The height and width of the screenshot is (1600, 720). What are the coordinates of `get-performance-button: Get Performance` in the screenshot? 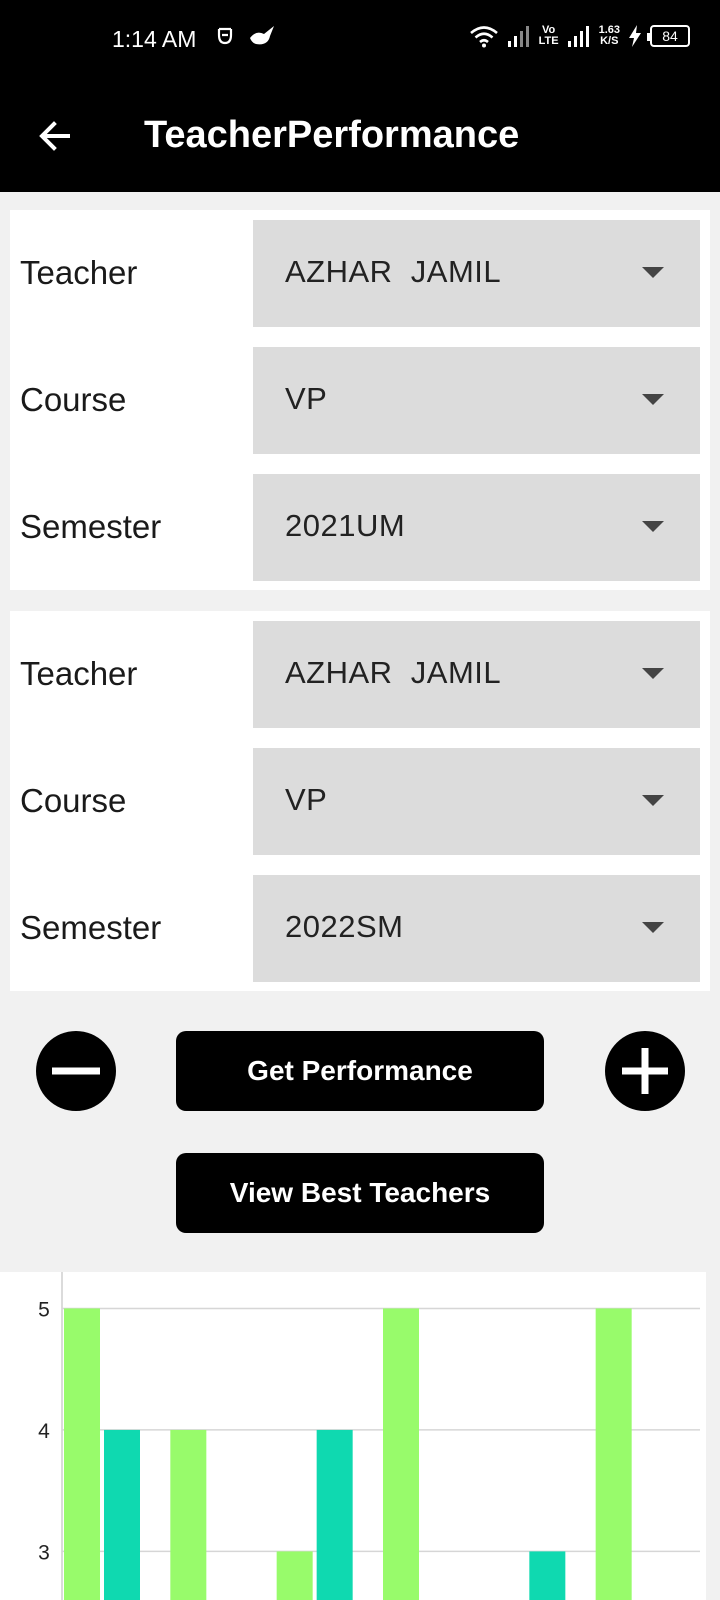 It's located at (360, 1071).